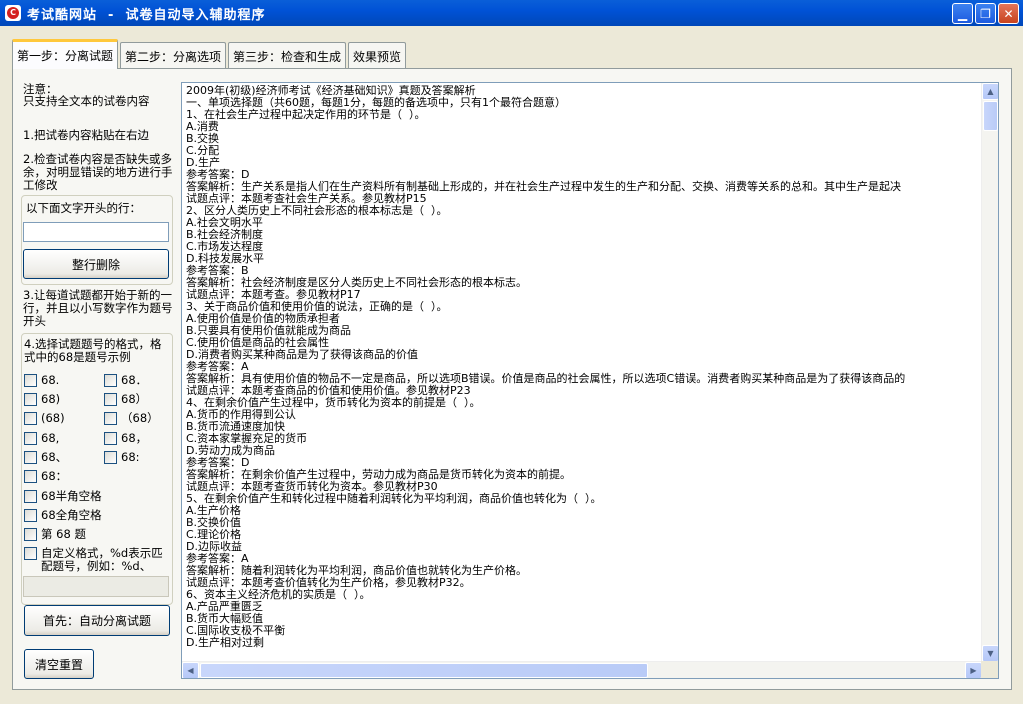 The image size is (1023, 704). What do you see at coordinates (173, 55) in the screenshot?
I see `tab-step2: 第二步：分离选项` at bounding box center [173, 55].